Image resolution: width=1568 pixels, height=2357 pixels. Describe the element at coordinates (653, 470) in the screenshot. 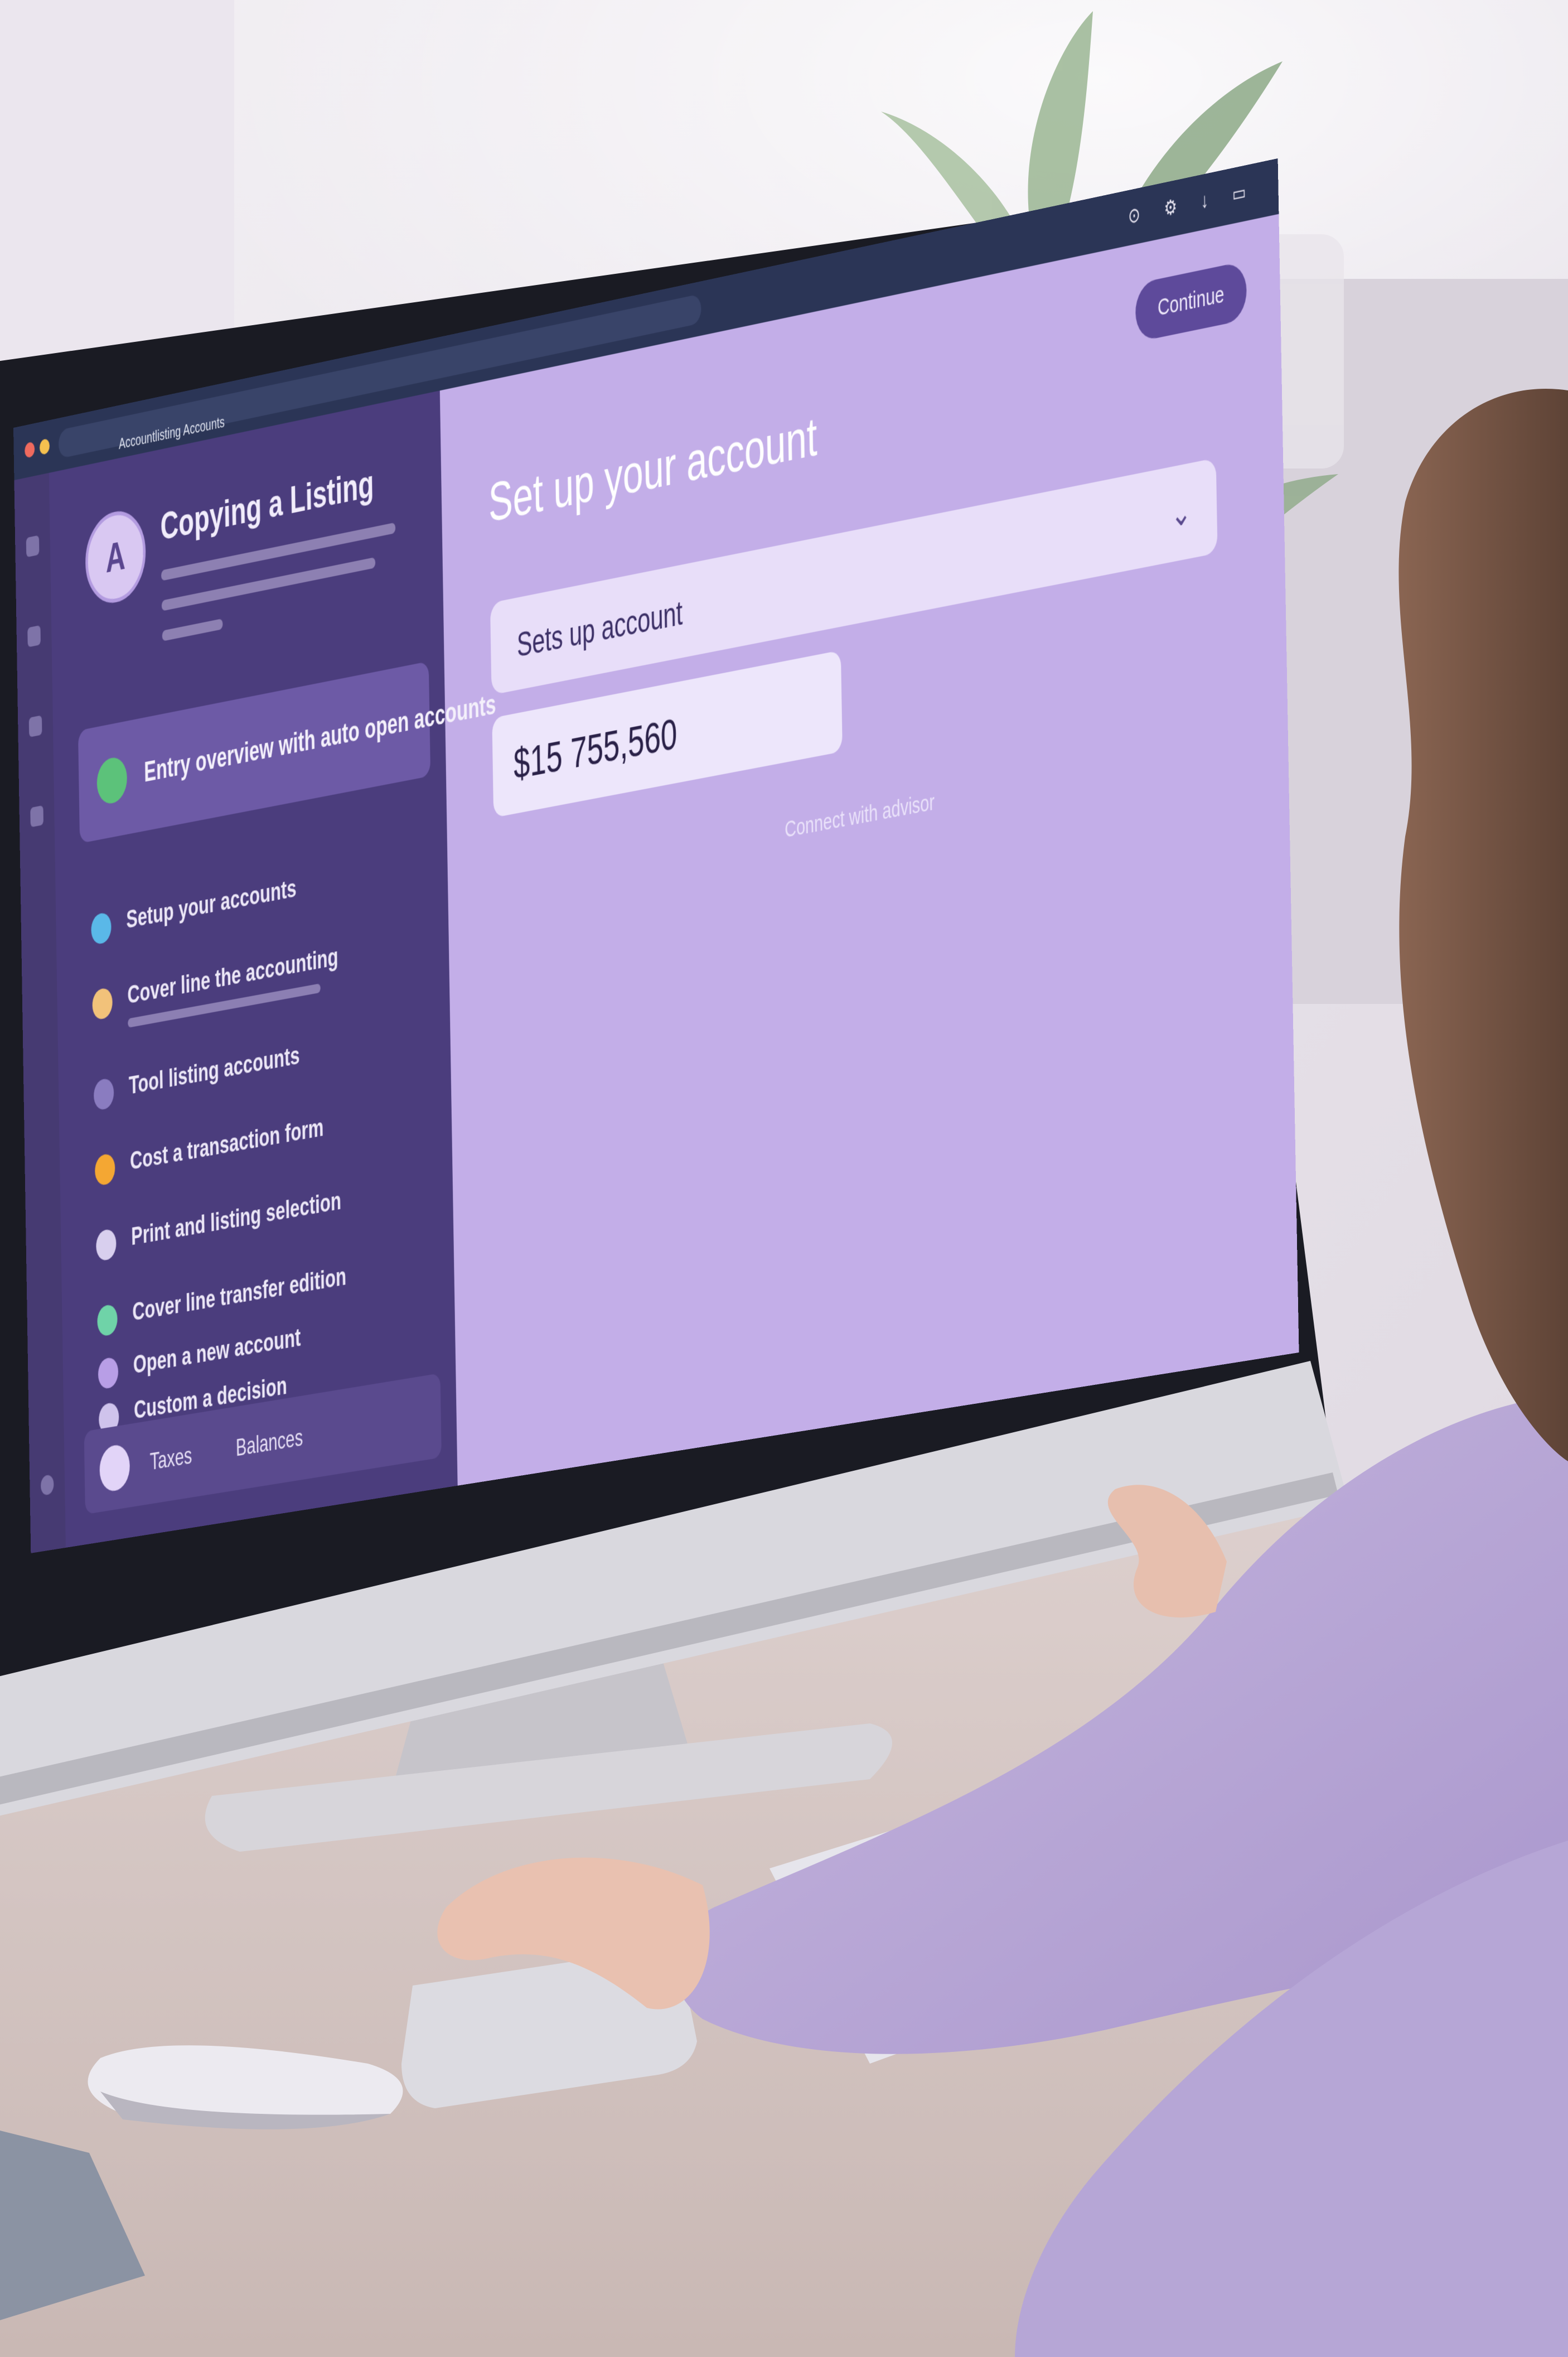

I see `page-title: Set up your account` at that location.